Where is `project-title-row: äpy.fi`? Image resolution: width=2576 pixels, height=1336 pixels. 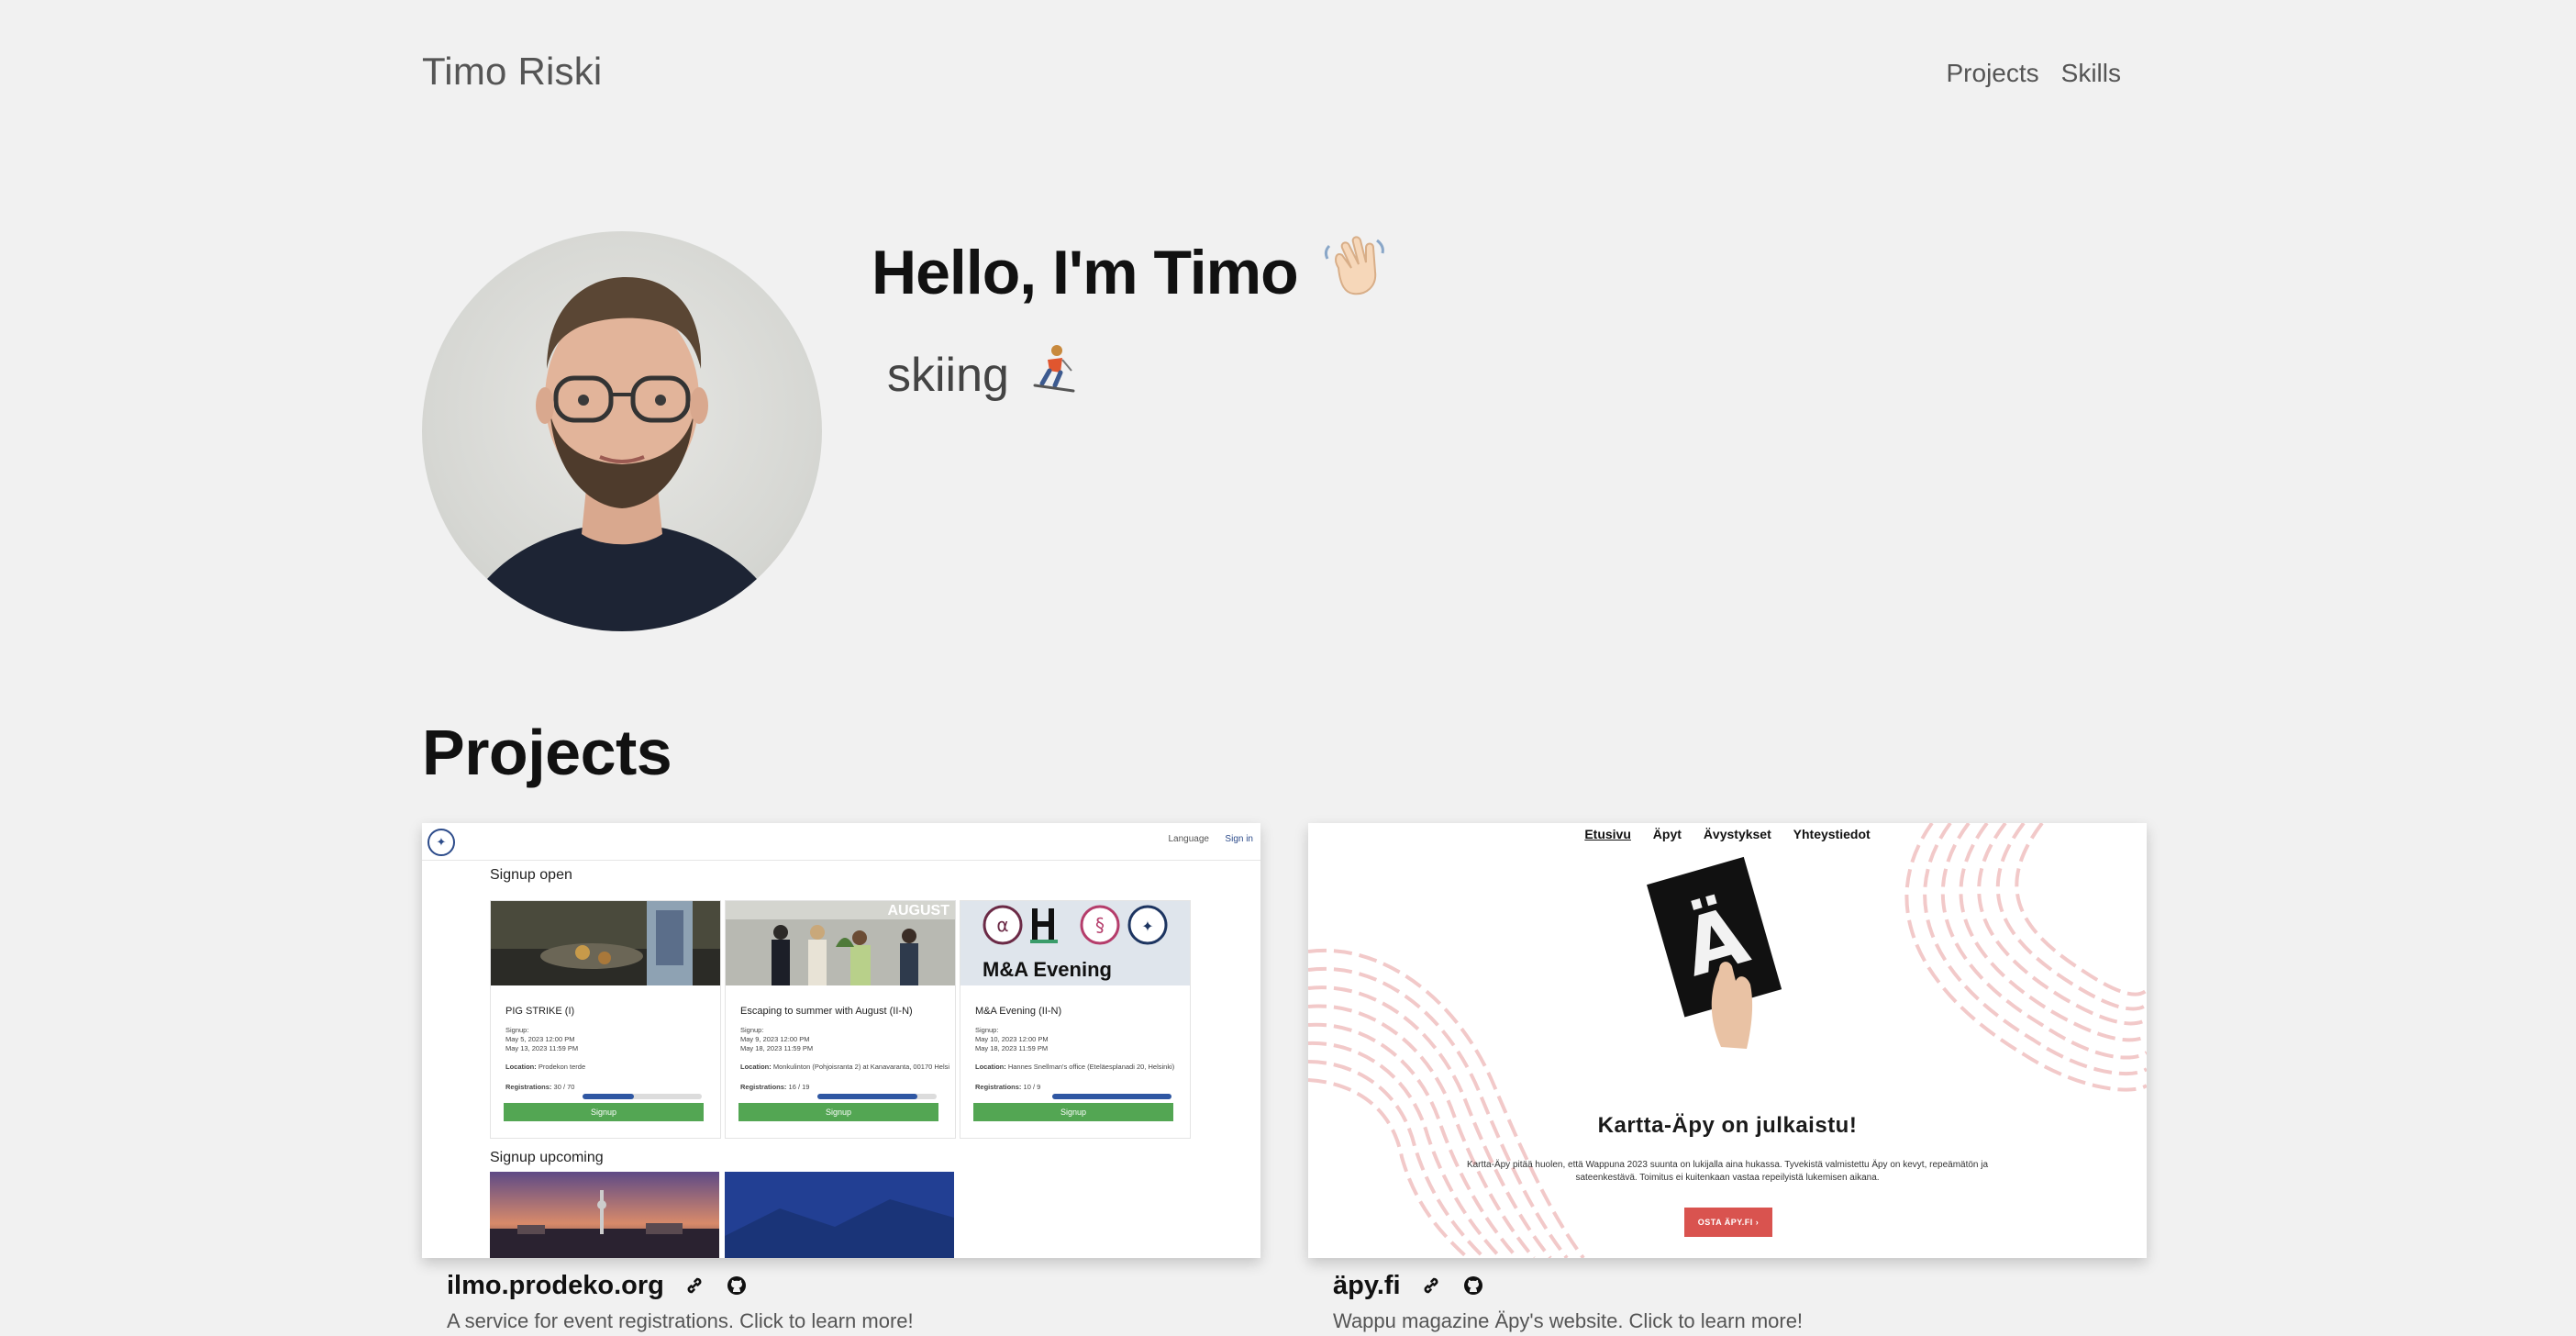 project-title-row: äpy.fi is located at coordinates (1740, 1285).